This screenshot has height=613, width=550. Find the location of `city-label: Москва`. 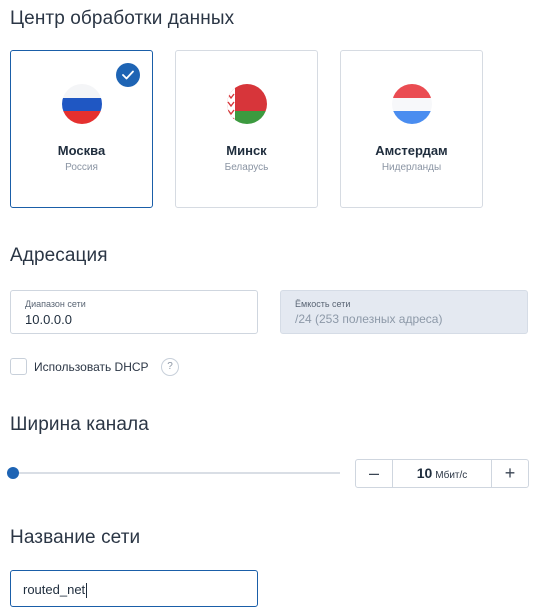

city-label: Москва is located at coordinates (81, 150).